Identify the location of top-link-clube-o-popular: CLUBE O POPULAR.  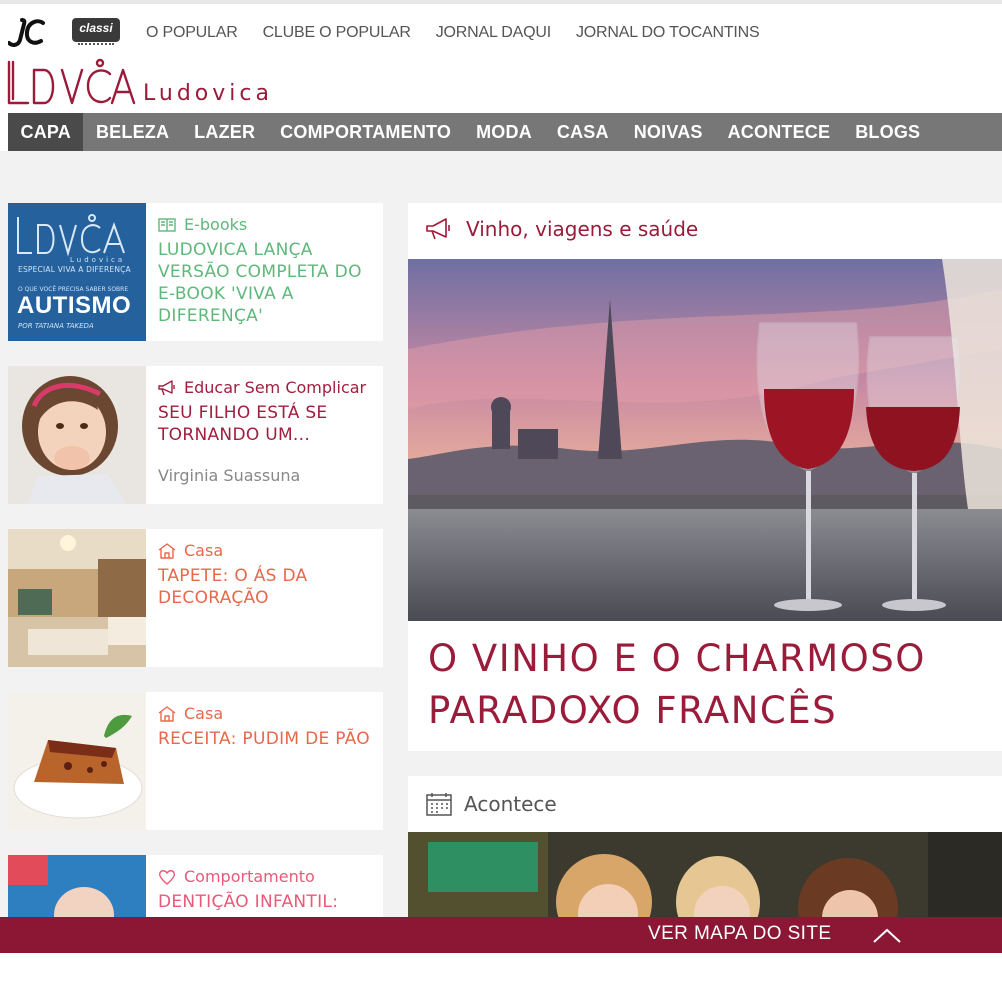
(337, 33).